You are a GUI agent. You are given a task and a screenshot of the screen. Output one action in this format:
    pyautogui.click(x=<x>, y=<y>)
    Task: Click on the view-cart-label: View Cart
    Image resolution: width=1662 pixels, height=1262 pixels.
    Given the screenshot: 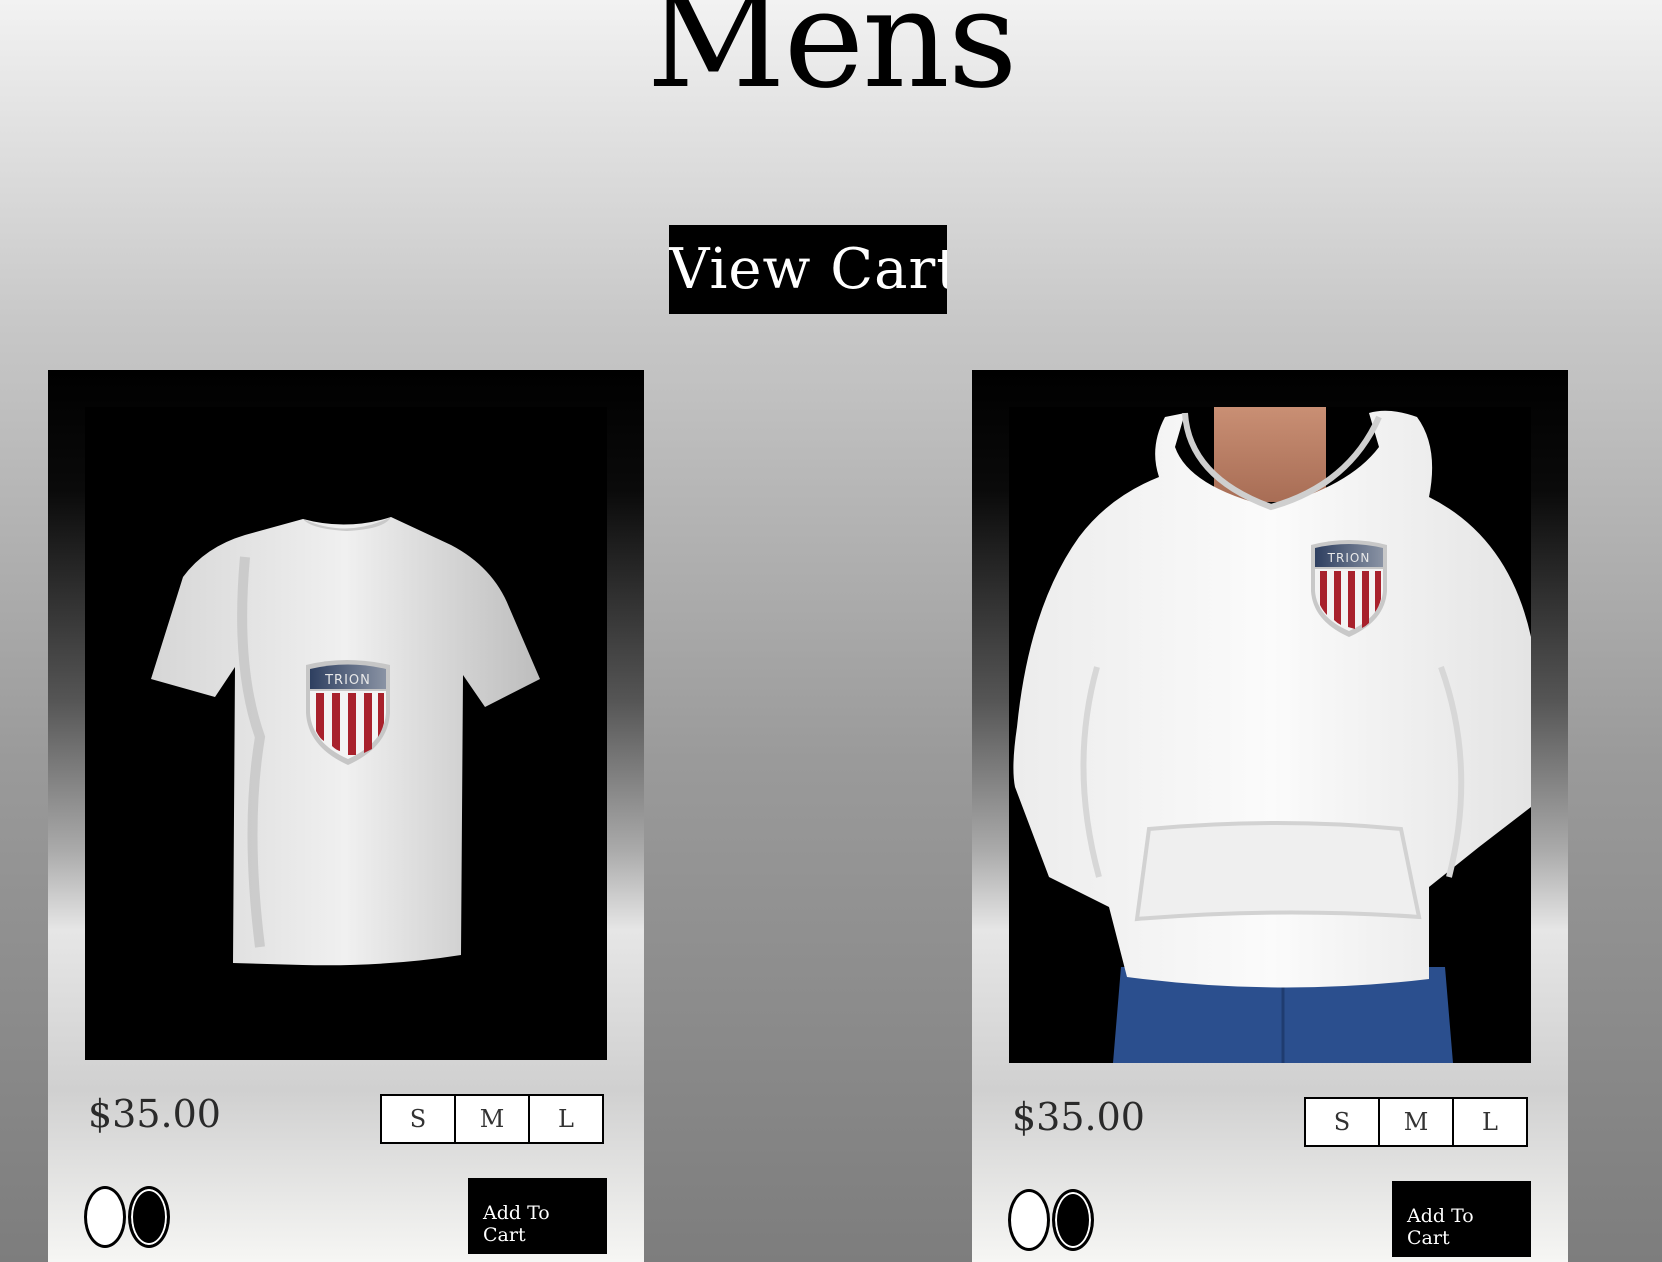 What is the action you would take?
    pyautogui.click(x=808, y=269)
    